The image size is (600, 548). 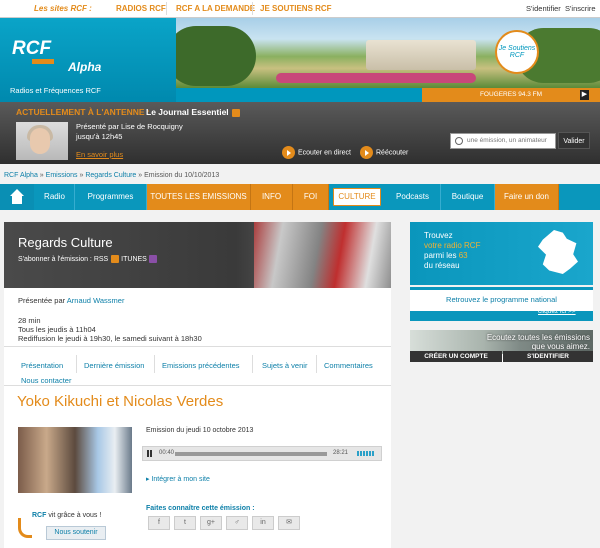 I want to click on national-text: Retrouvez le programme national, so click(x=501, y=299).